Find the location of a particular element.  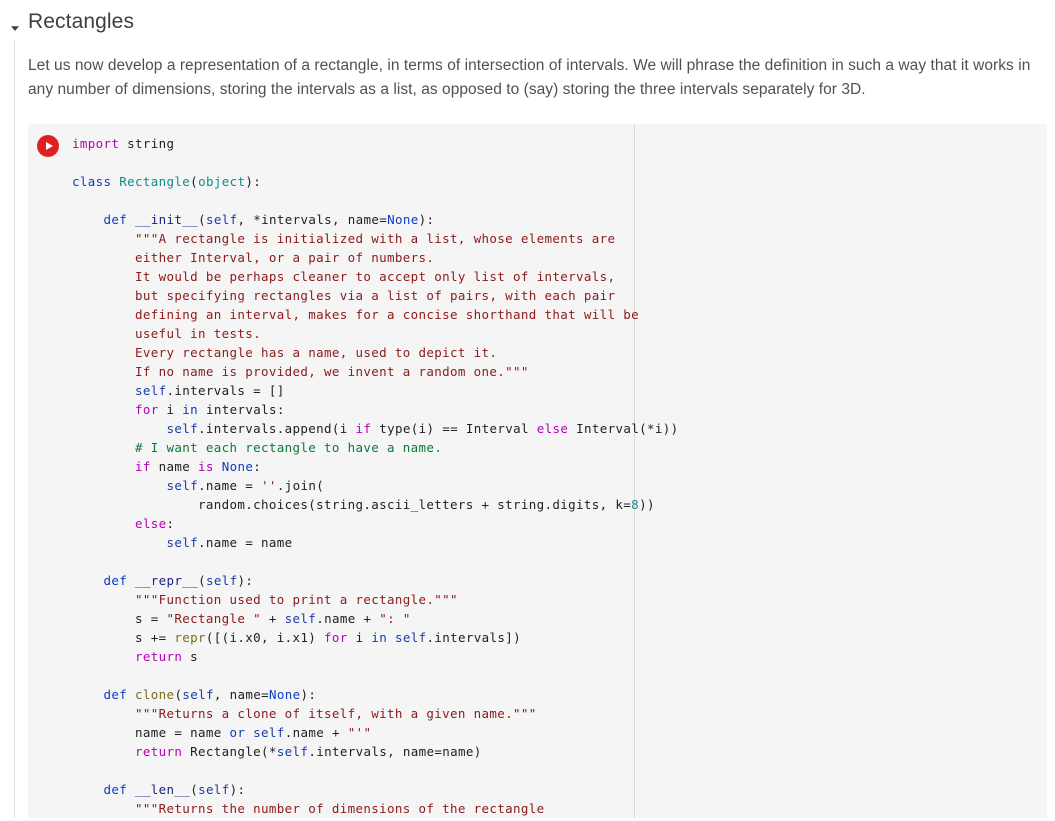

code-line: name = name or self.name + "'" is located at coordinates (222, 732).